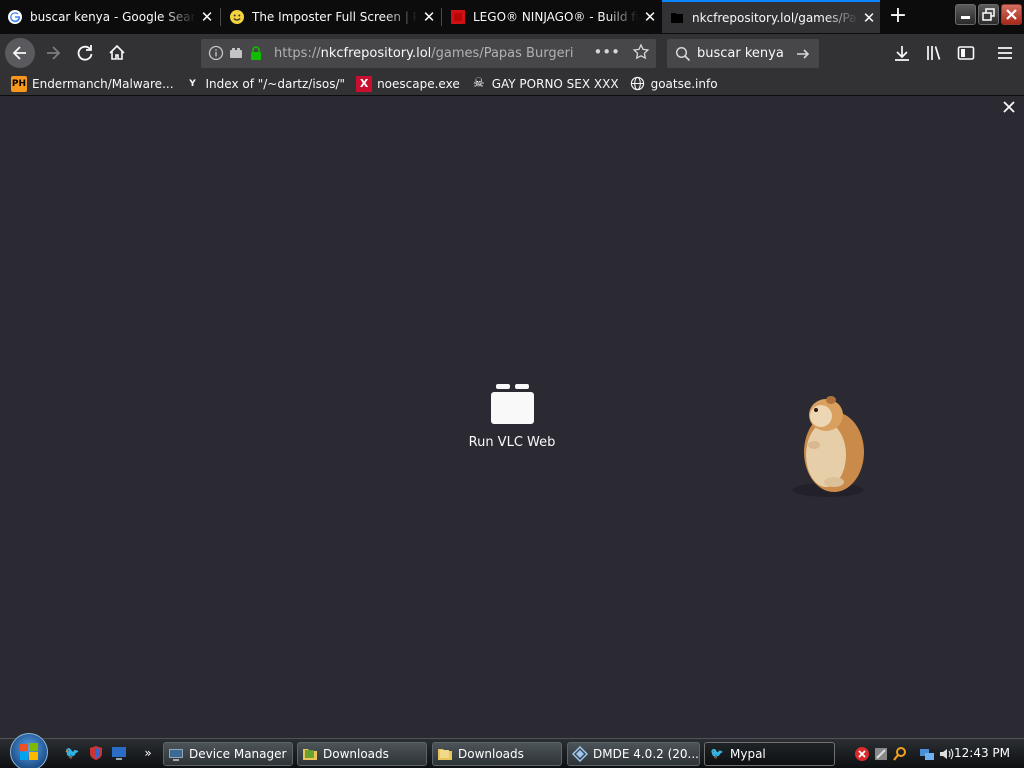  What do you see at coordinates (900, 754) in the screenshot?
I see `tray-search-icon` at bounding box center [900, 754].